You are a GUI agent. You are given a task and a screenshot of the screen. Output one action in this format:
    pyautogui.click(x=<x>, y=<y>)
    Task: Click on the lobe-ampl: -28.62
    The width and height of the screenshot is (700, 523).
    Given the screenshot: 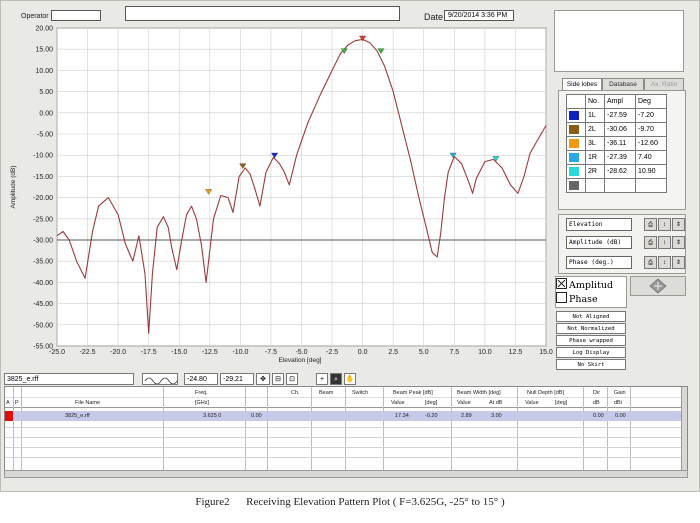 What is the action you would take?
    pyautogui.click(x=620, y=171)
    